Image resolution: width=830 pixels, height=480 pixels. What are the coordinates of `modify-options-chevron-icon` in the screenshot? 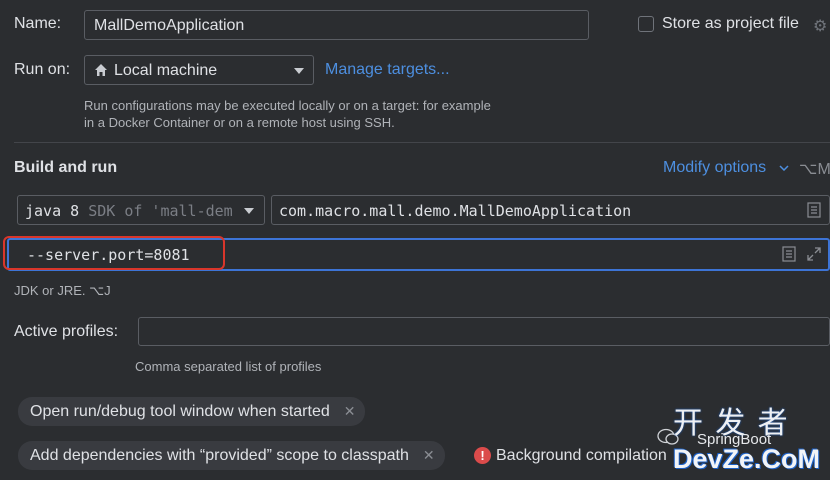 It's located at (784, 168).